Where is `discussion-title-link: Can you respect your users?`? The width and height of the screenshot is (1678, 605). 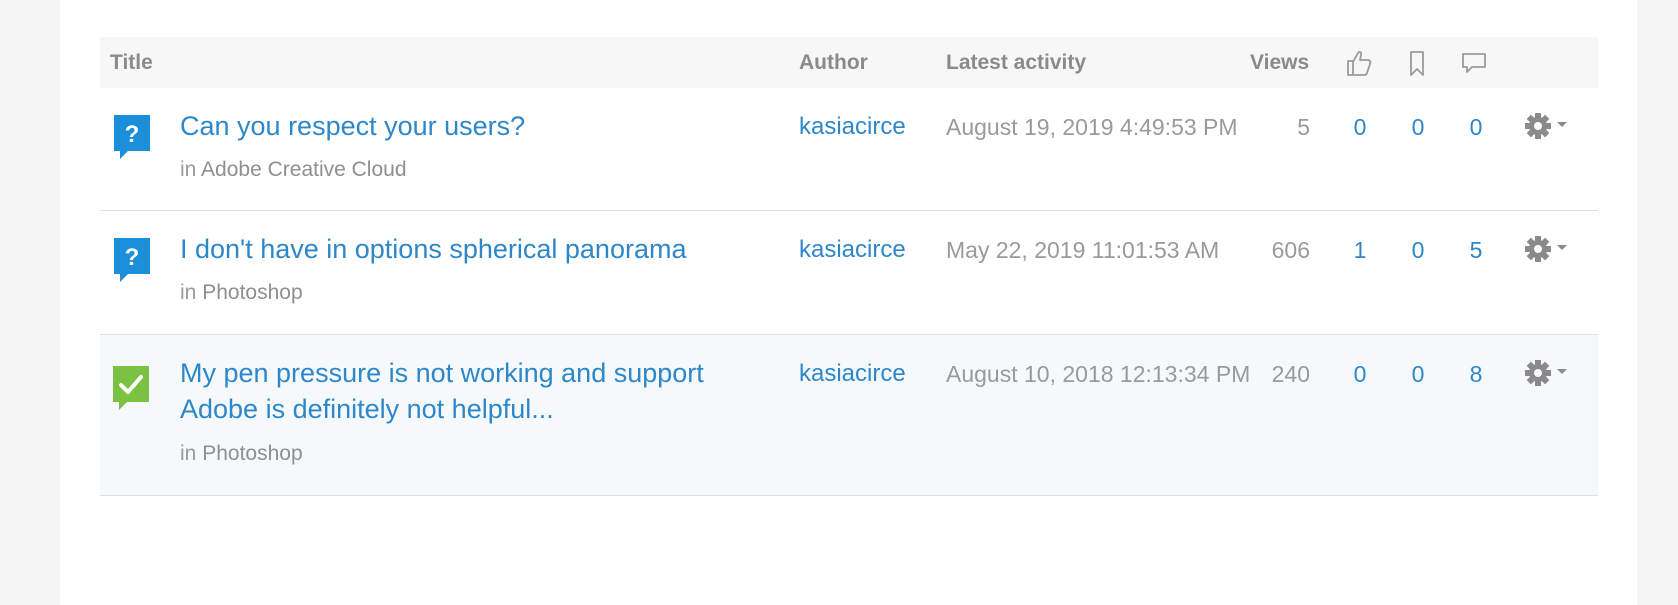
discussion-title-link: Can you respect your users? is located at coordinates (460, 126).